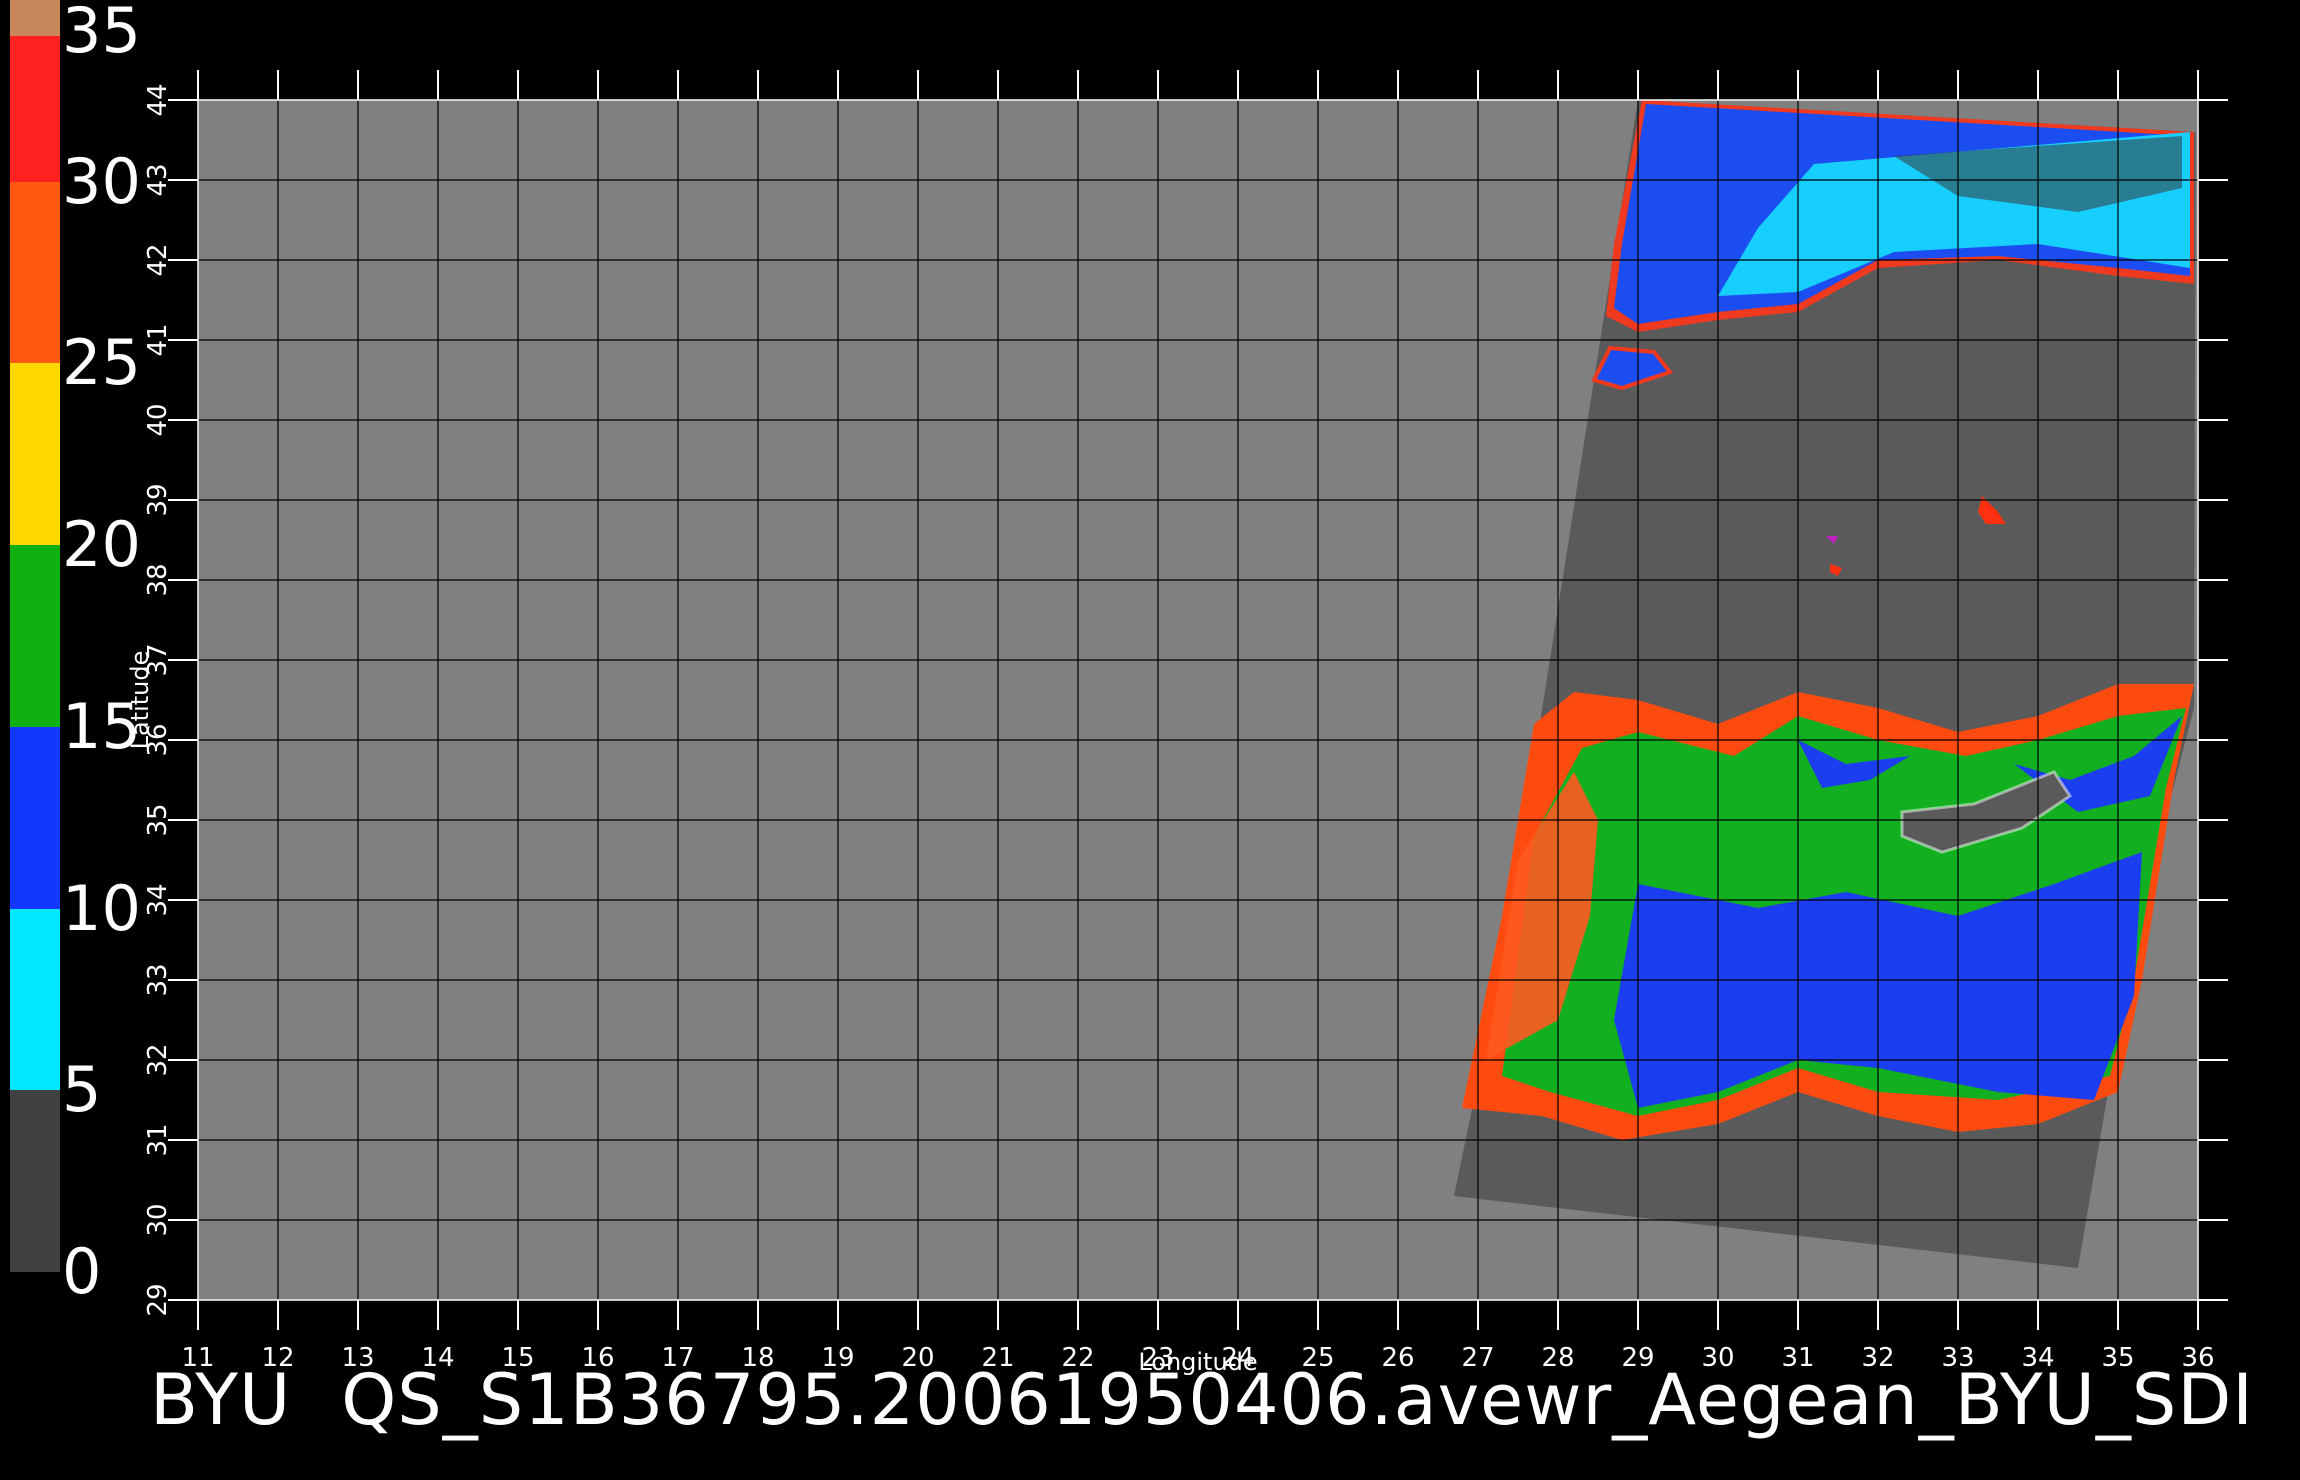  What do you see at coordinates (158, 1299) in the screenshot?
I see `latitude-tick-label: 29` at bounding box center [158, 1299].